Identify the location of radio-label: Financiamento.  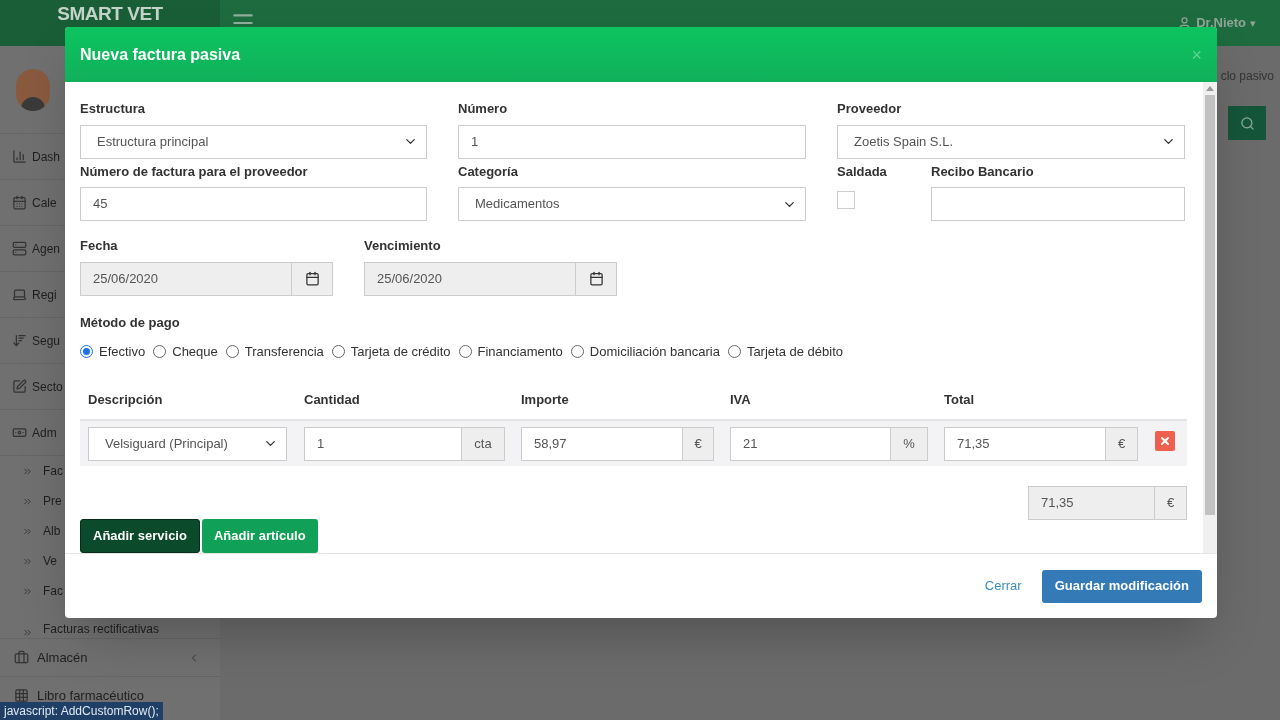
(520, 352).